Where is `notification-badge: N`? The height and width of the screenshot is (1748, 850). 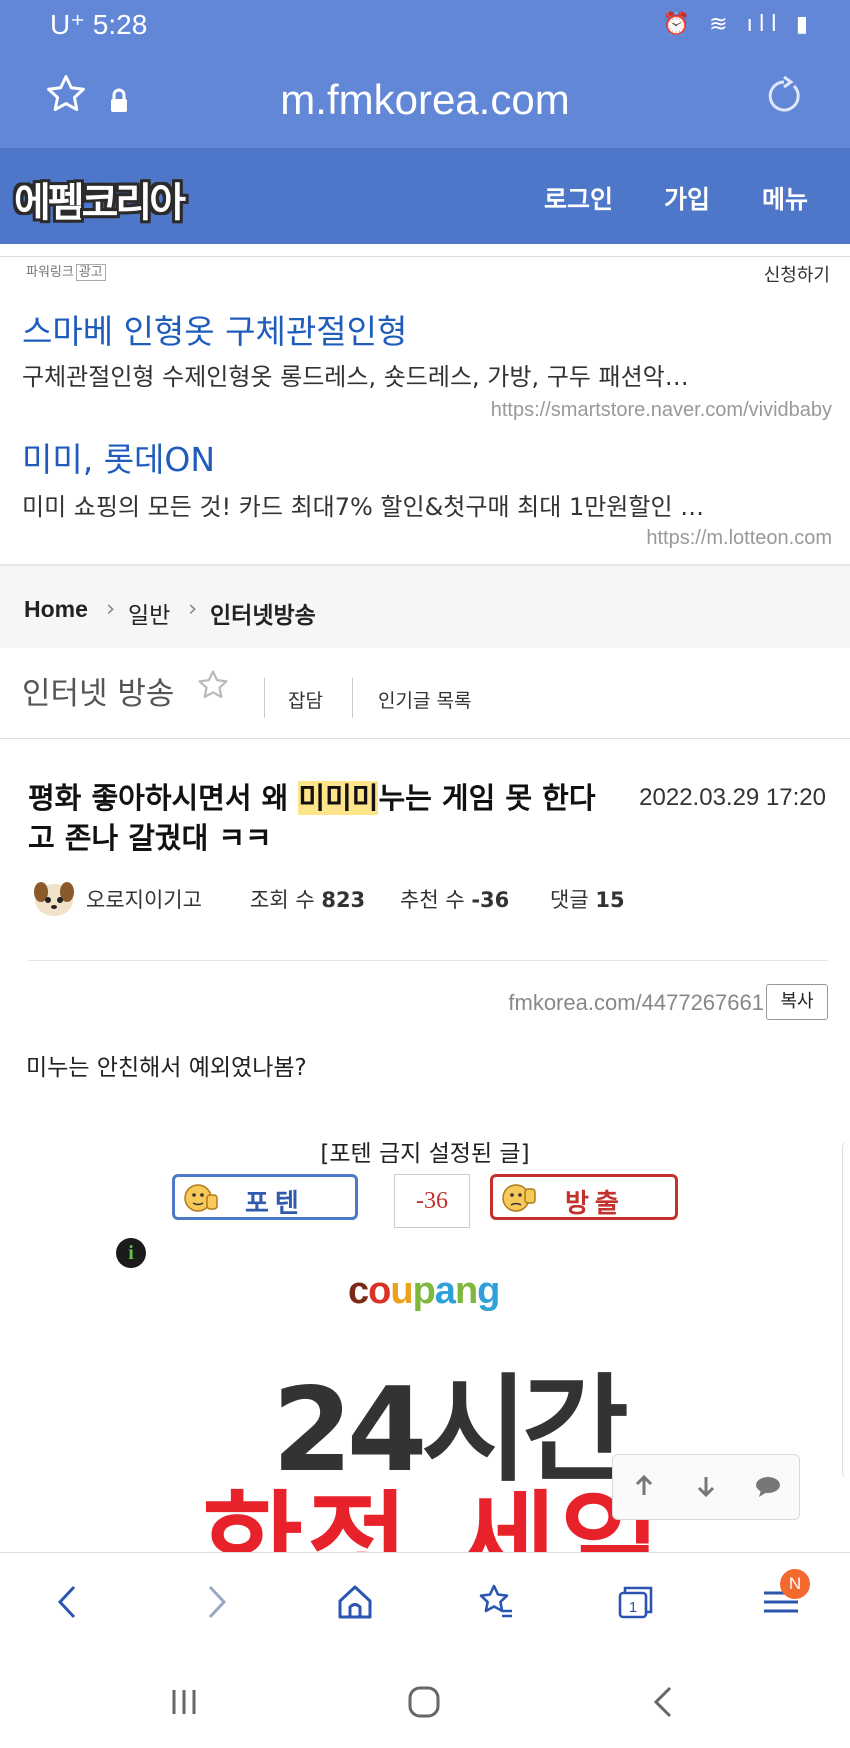
notification-badge: N is located at coordinates (795, 1584).